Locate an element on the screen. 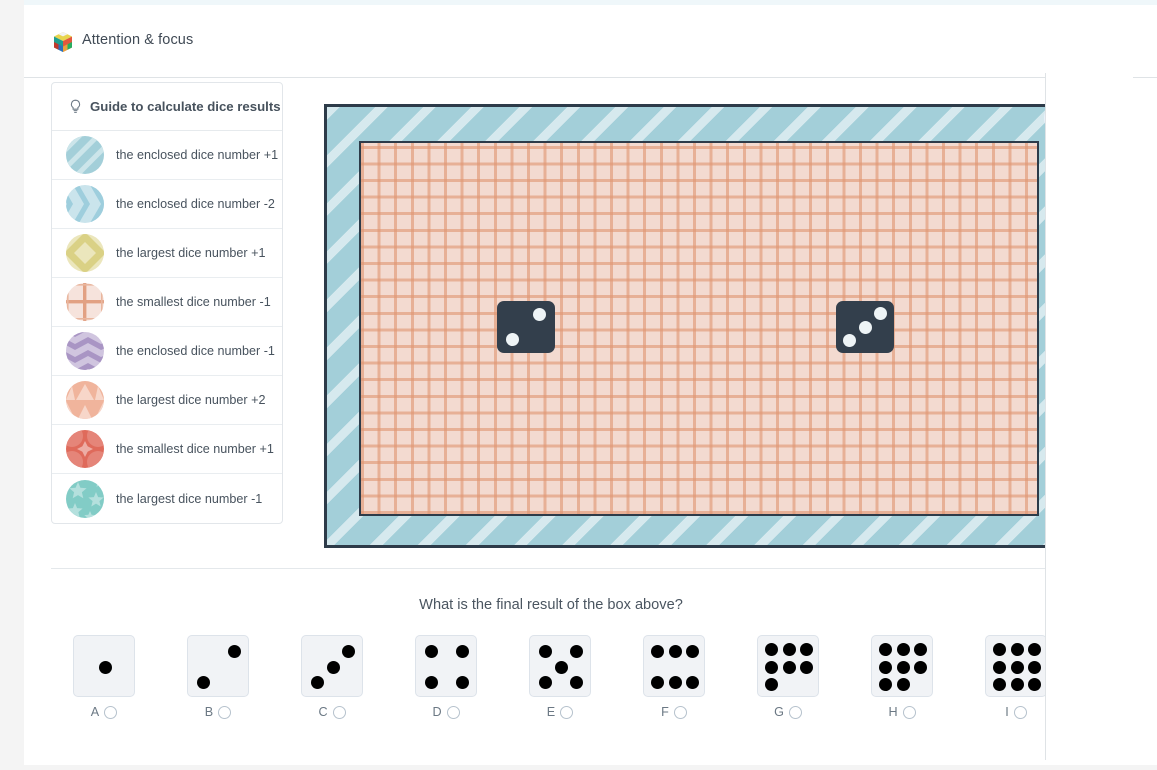 Image resolution: width=1157 pixels, height=770 pixels. answer-options: A B C D E F G H I is located at coordinates (564, 685).